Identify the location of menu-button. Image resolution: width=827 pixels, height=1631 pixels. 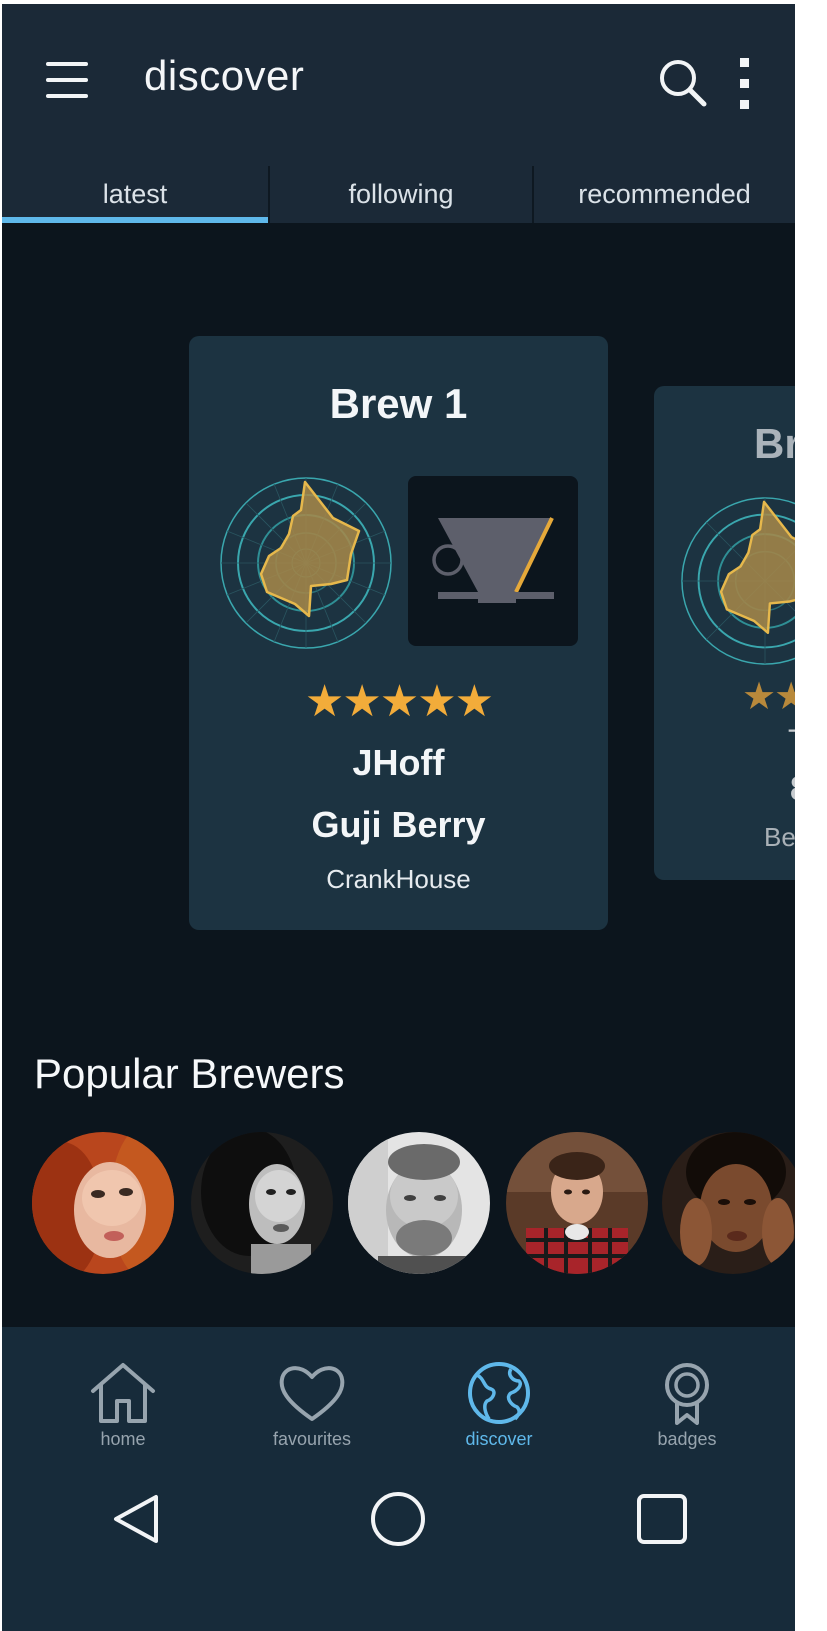
(66, 80).